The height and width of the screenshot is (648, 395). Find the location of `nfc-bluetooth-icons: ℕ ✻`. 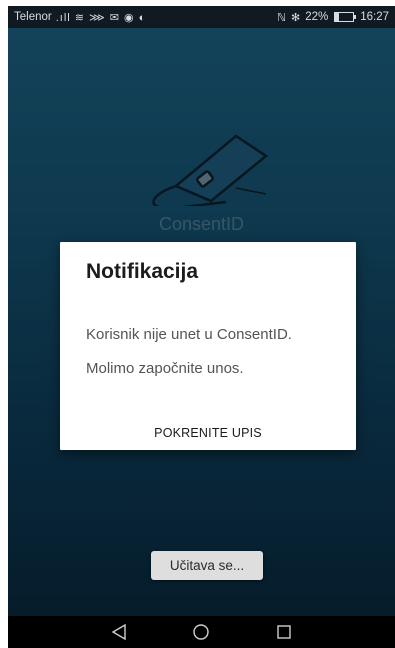

nfc-bluetooth-icons: ℕ ✻ is located at coordinates (289, 17).